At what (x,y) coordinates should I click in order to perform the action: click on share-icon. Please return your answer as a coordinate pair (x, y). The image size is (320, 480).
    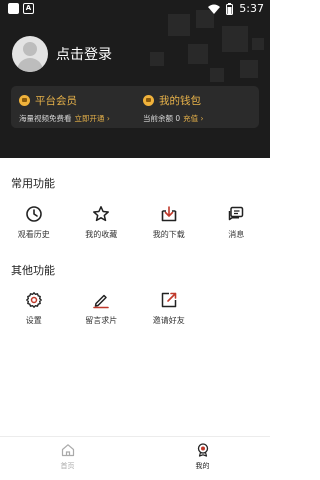
    Looking at the image, I should click on (169, 300).